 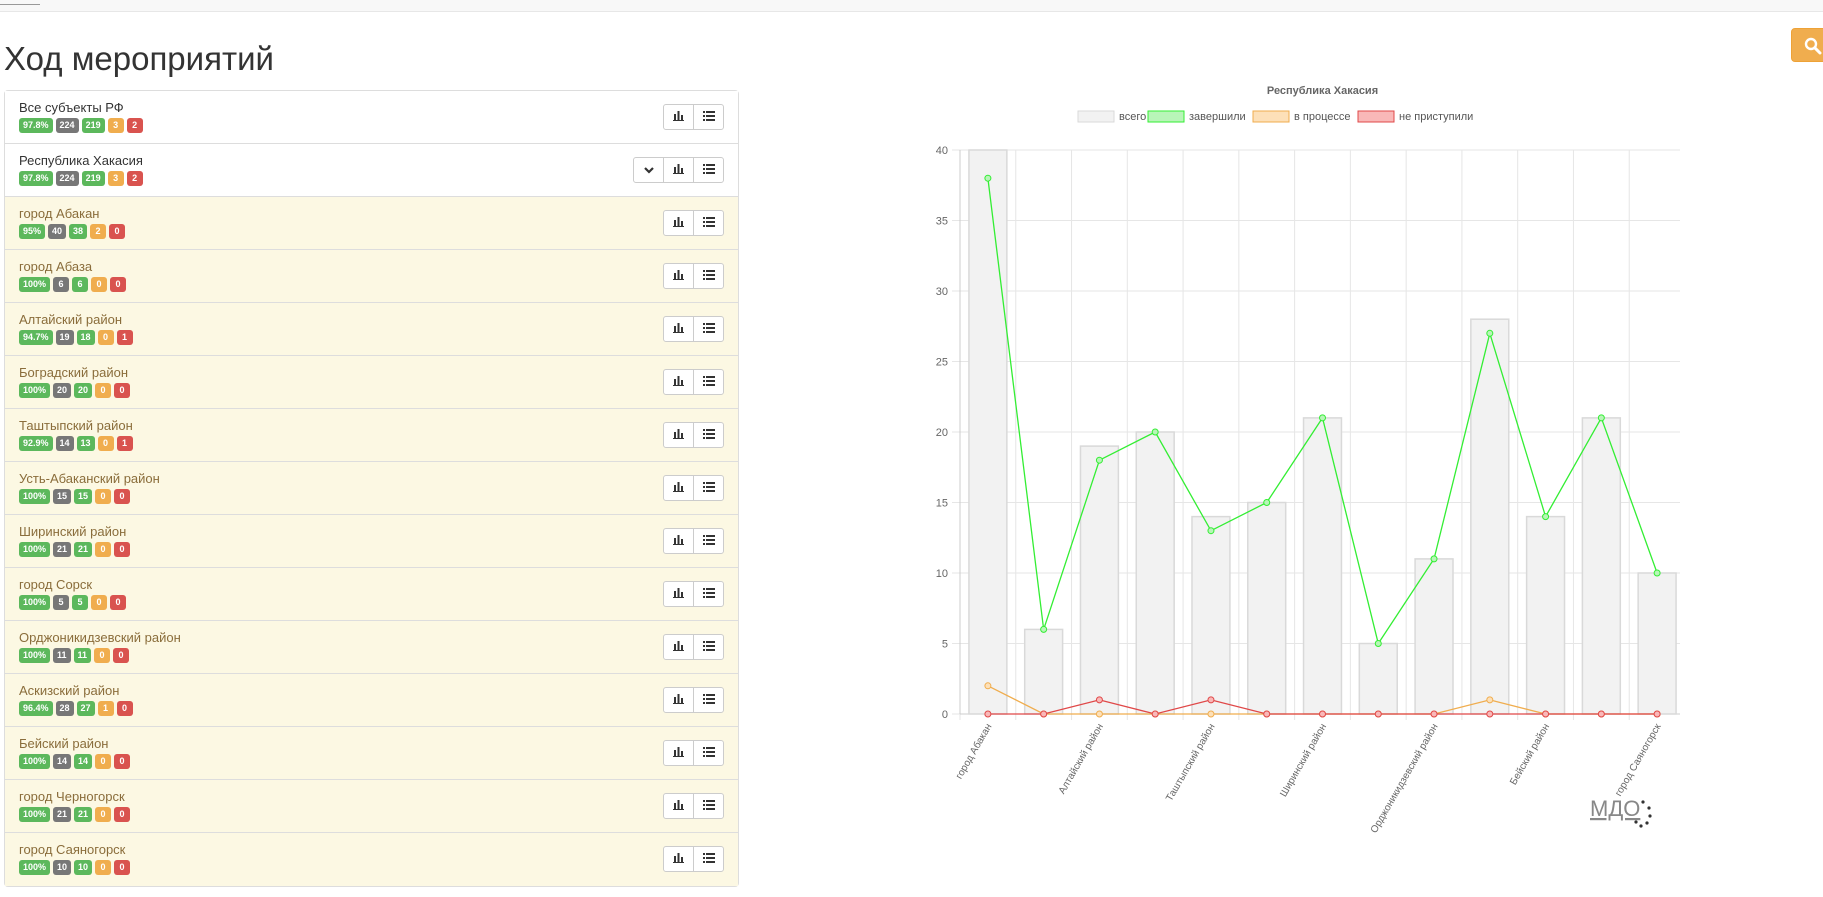 What do you see at coordinates (371, 647) in the screenshot?
I see `region-row: Орджоникидзевский район 100% 11 11 0 0` at bounding box center [371, 647].